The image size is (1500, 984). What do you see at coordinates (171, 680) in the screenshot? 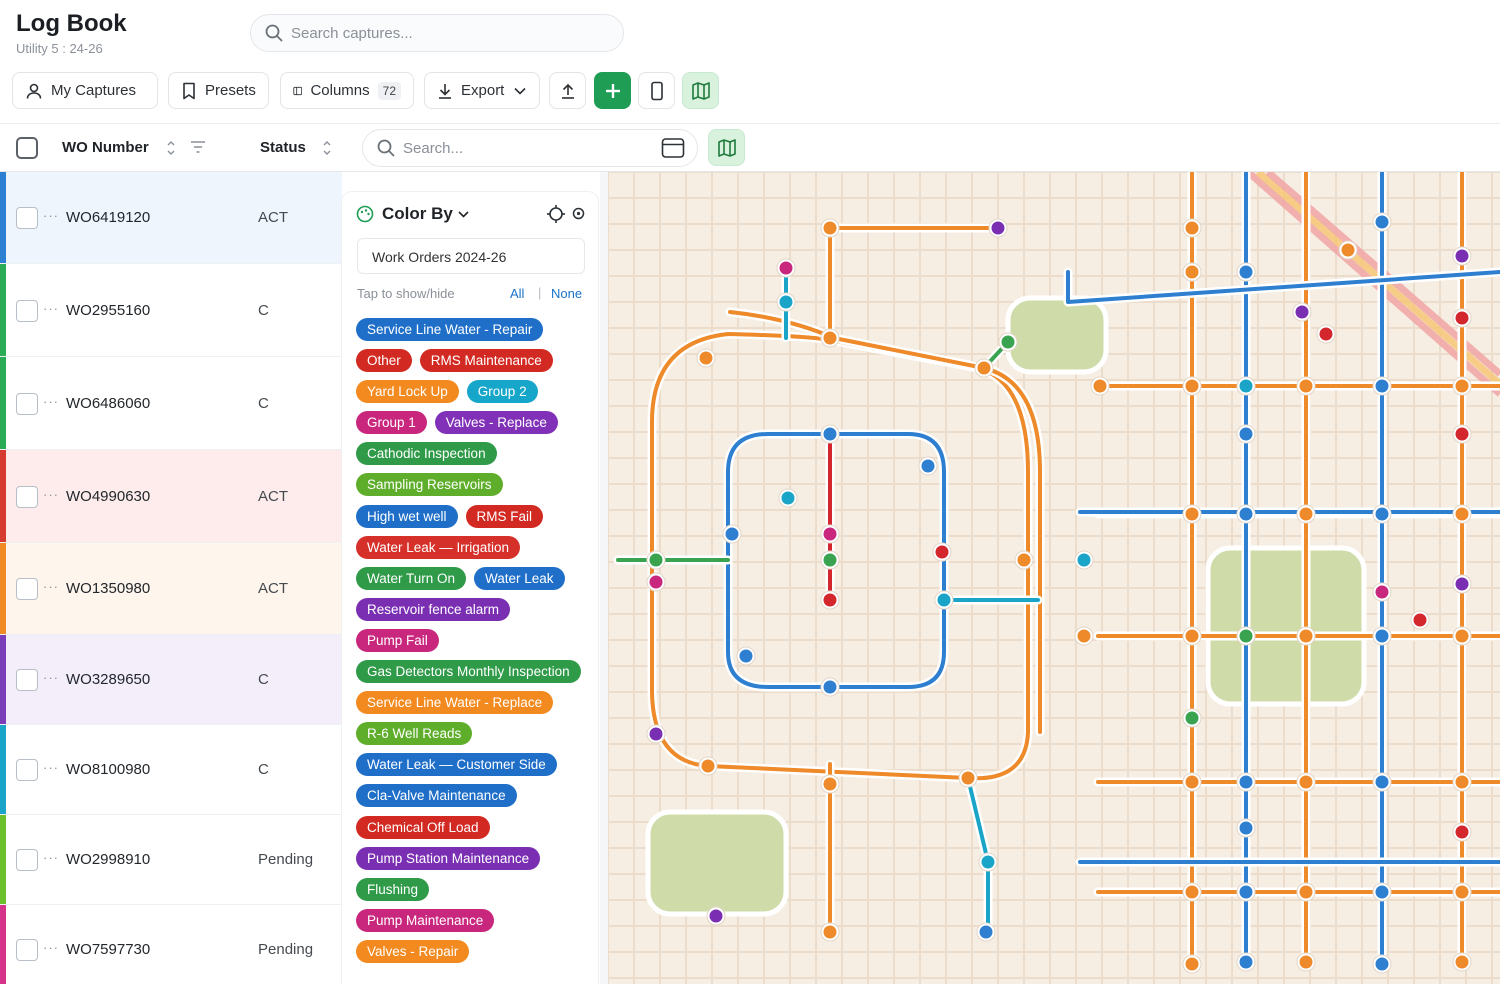
I see `table-row: ··· WO3289650 C` at bounding box center [171, 680].